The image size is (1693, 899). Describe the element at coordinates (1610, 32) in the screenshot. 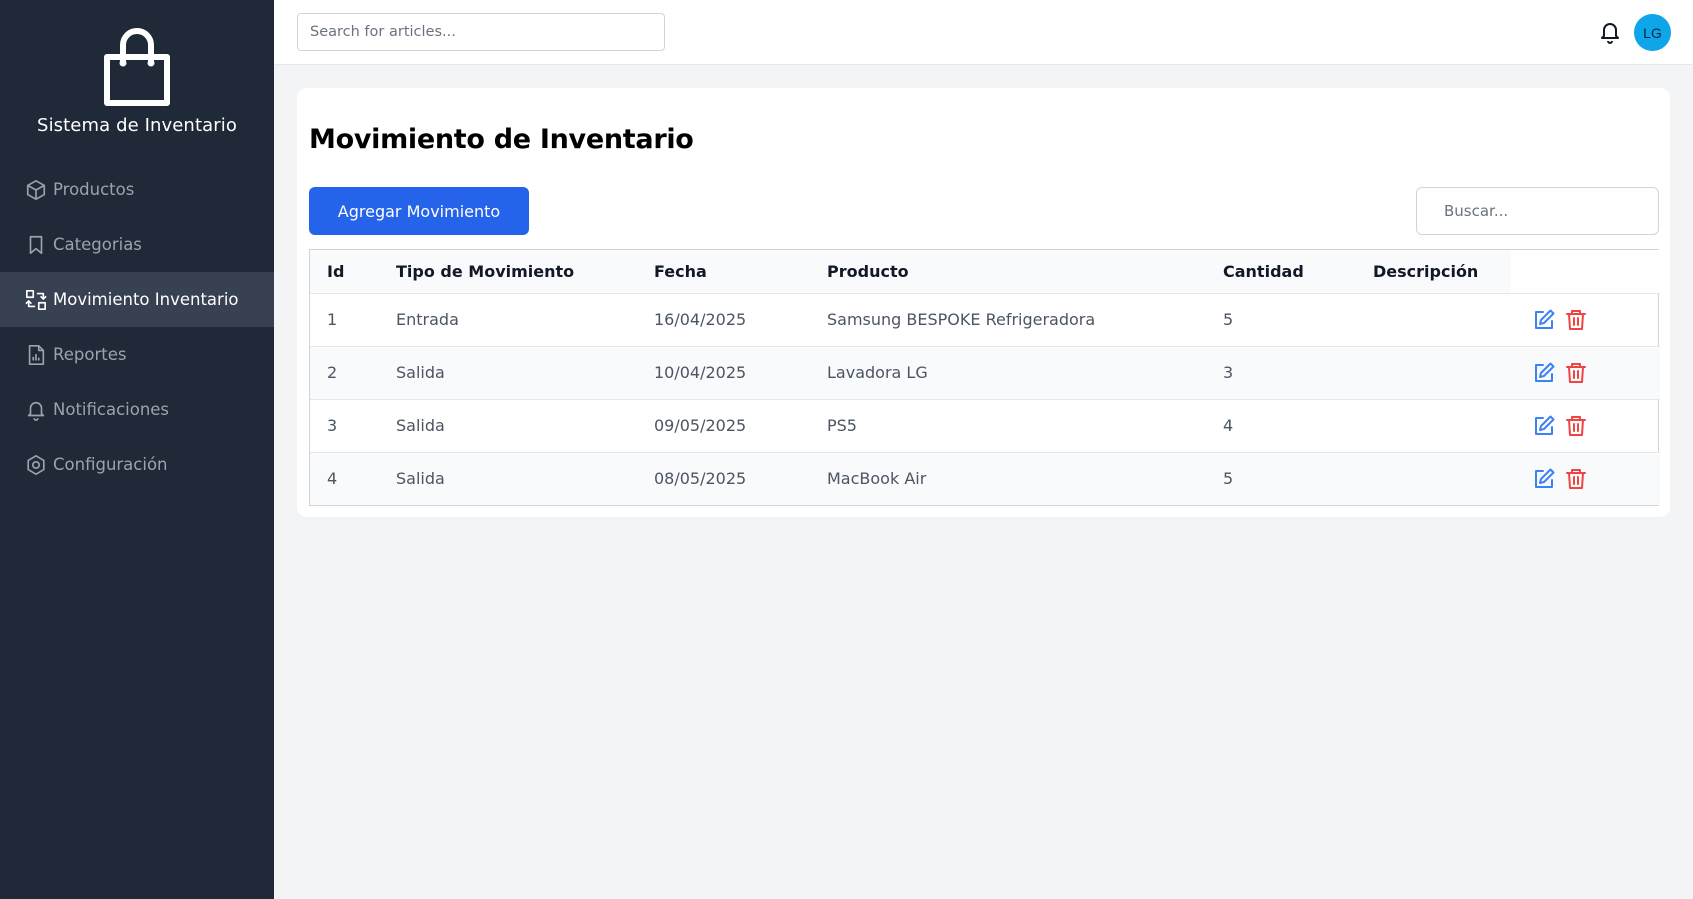

I see `notifications-bell-icon` at that location.